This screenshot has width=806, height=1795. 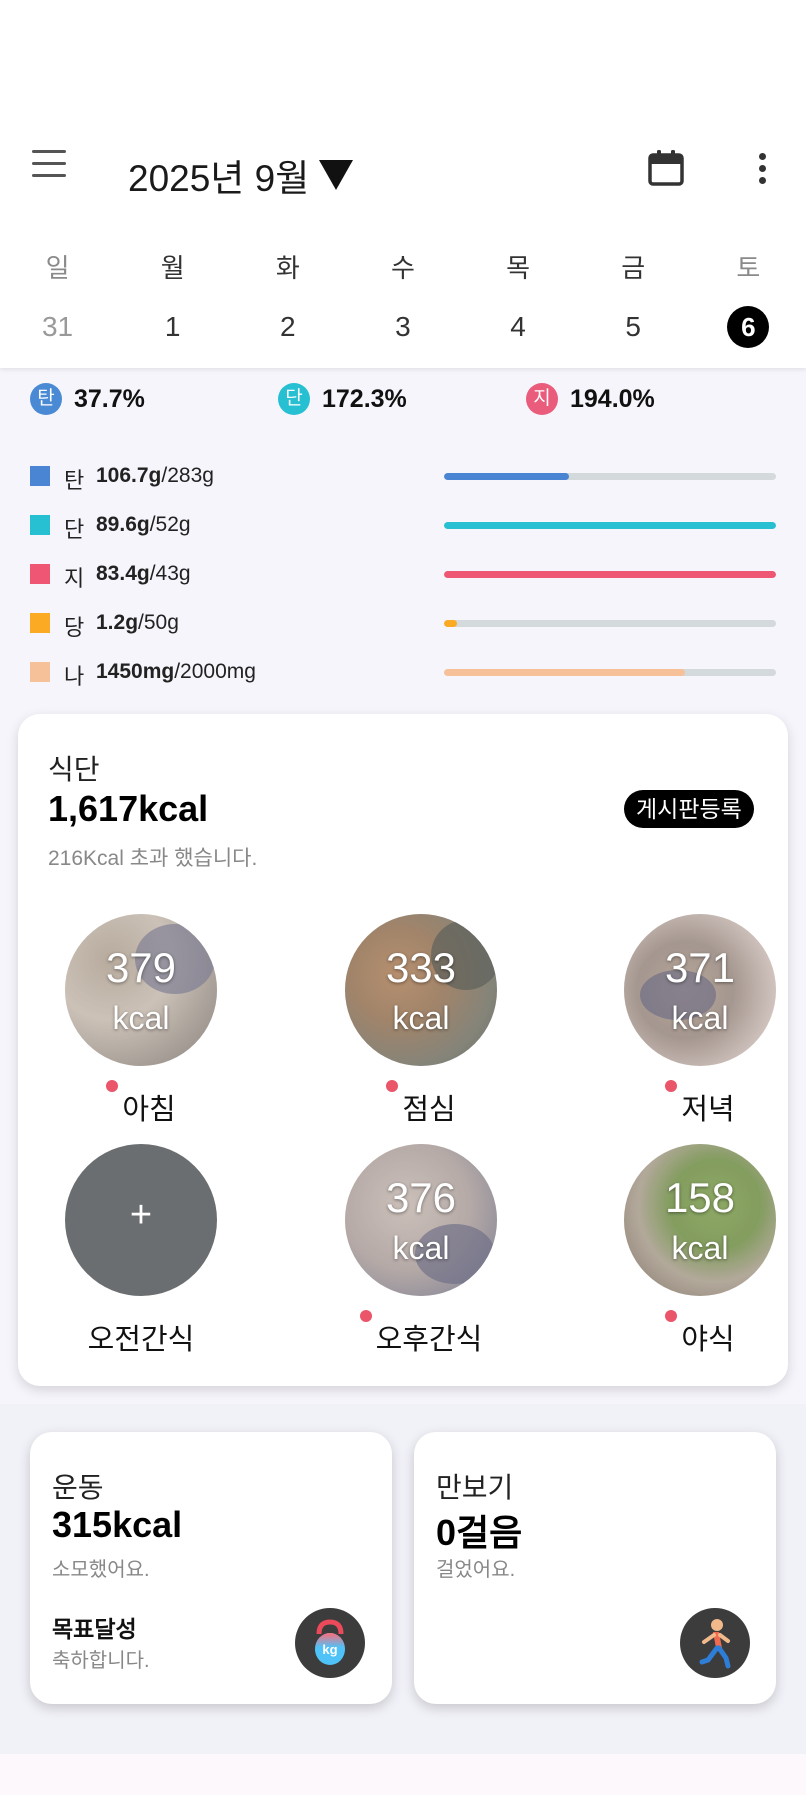 What do you see at coordinates (74, 480) in the screenshot?
I see `nutrient-name: 탄` at bounding box center [74, 480].